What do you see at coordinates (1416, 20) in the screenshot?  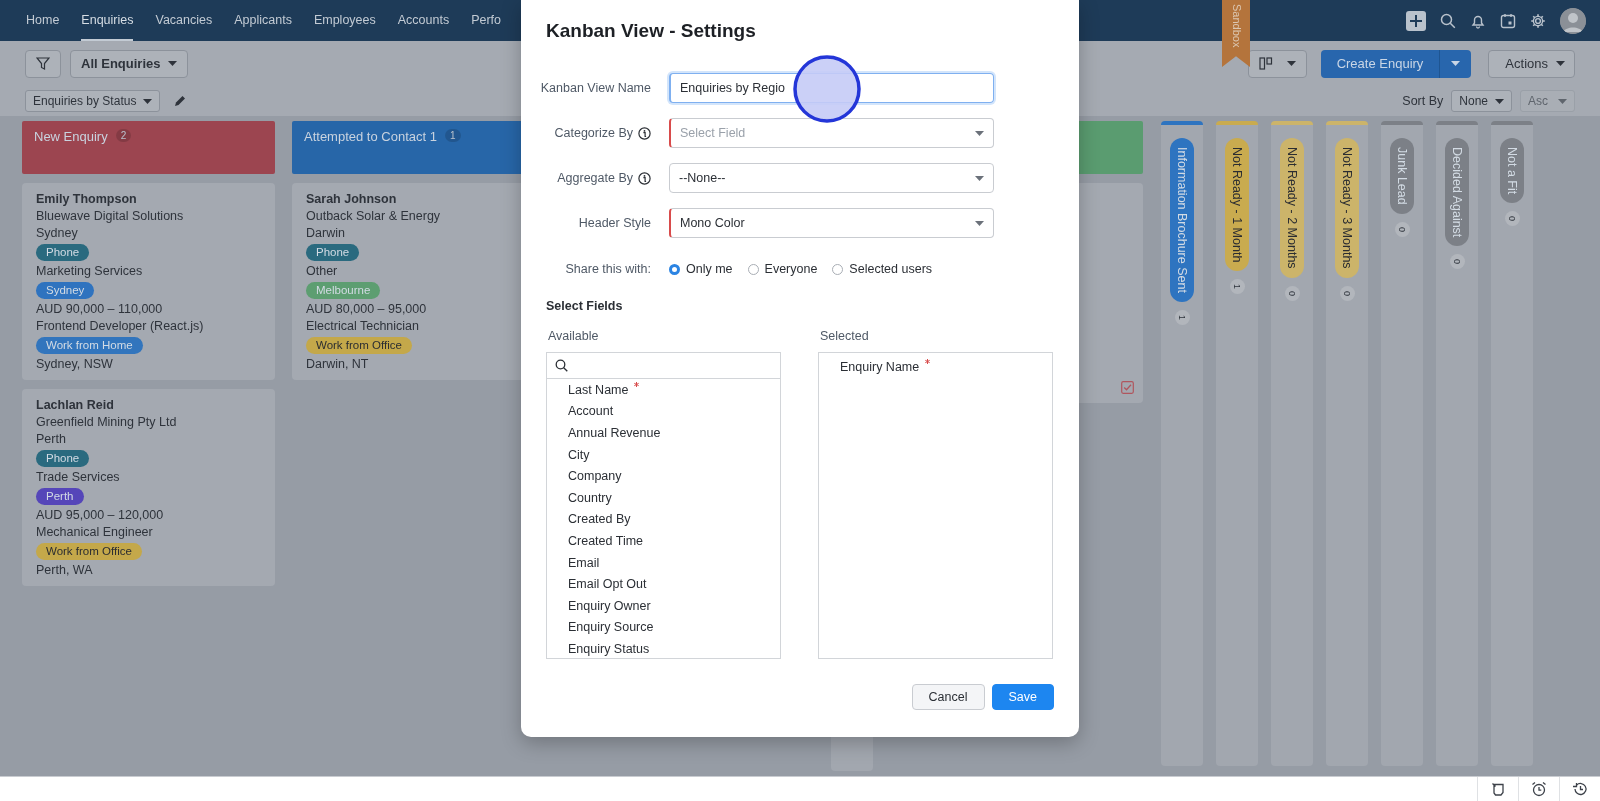 I see `add-icon` at bounding box center [1416, 20].